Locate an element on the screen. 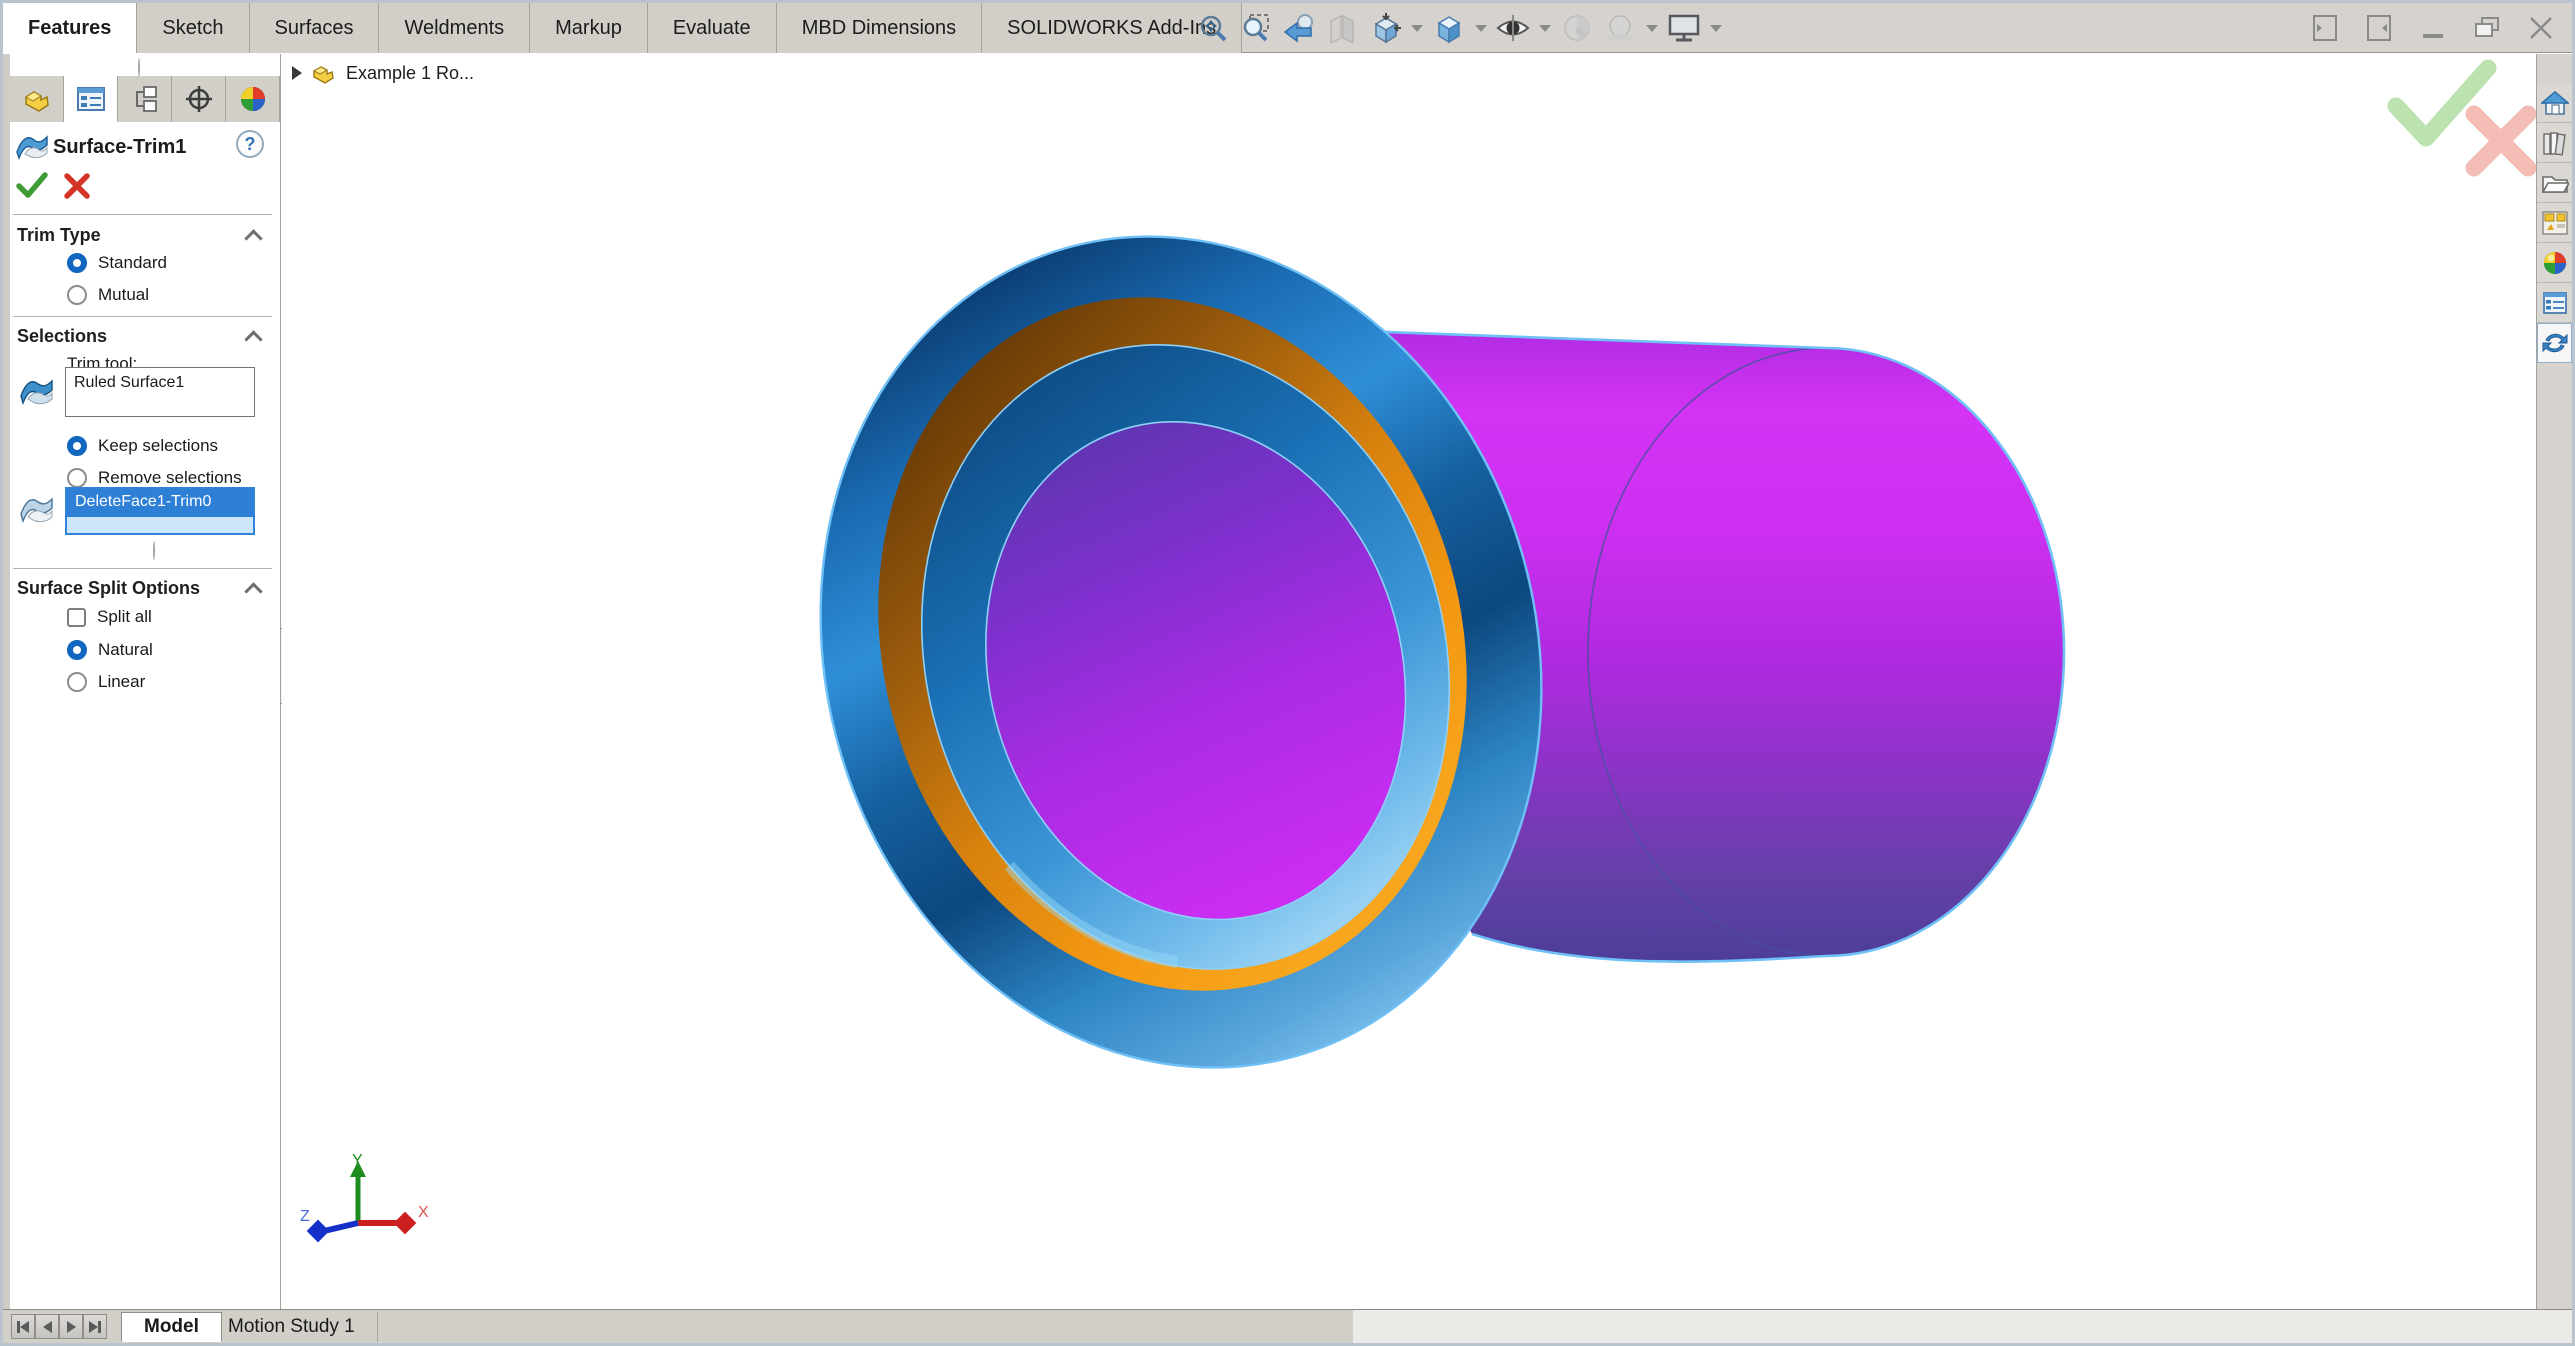 The height and width of the screenshot is (1346, 2575). next-frame-button is located at coordinates (71, 1326).